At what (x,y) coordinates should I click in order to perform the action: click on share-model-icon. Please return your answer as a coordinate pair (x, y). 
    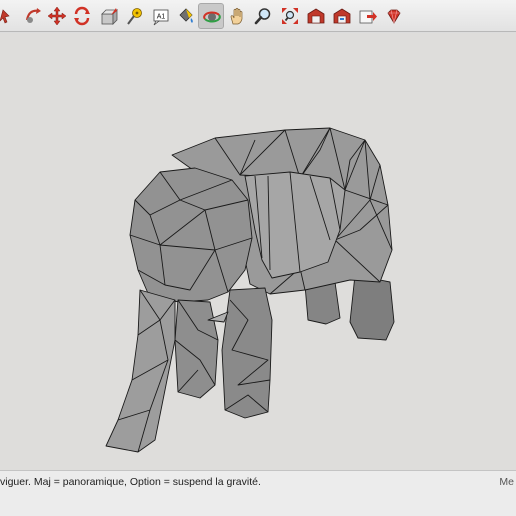
    Looking at the image, I should click on (368, 17).